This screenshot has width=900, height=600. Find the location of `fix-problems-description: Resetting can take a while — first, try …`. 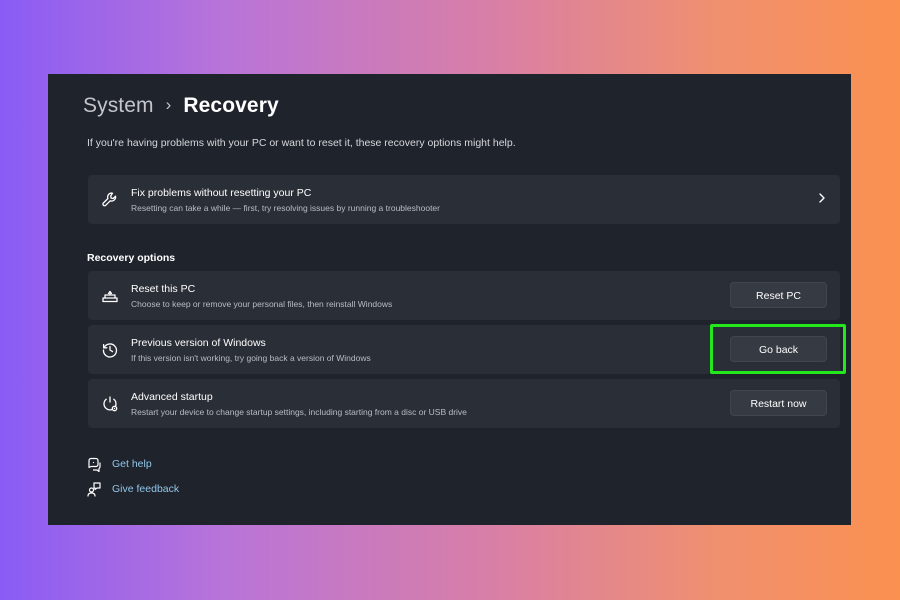

fix-problems-description: Resetting can take a while — first, try … is located at coordinates (285, 208).